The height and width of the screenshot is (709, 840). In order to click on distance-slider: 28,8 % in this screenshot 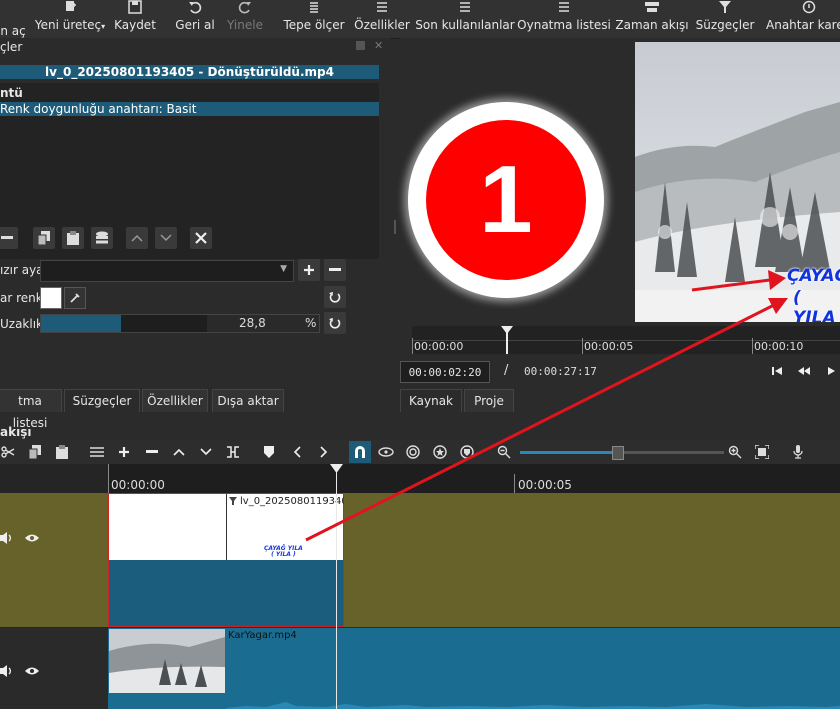, I will do `click(180, 323)`.